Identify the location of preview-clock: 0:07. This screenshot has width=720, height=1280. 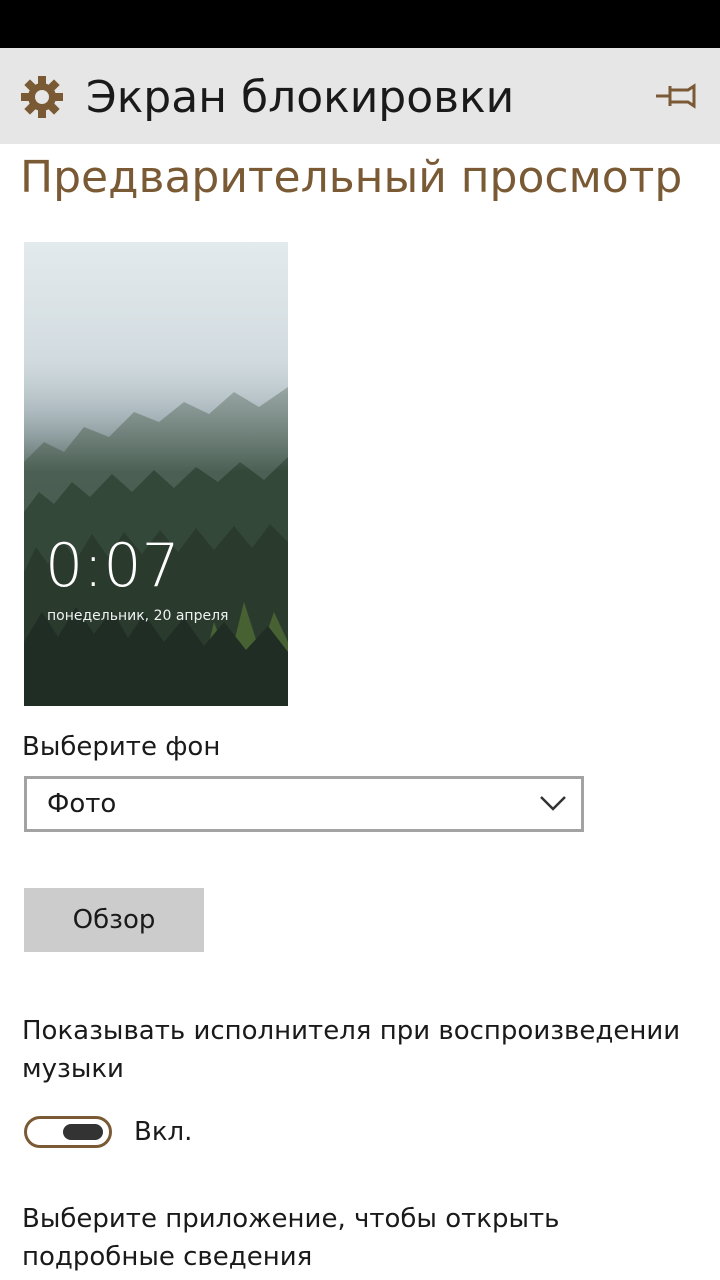
(112, 566).